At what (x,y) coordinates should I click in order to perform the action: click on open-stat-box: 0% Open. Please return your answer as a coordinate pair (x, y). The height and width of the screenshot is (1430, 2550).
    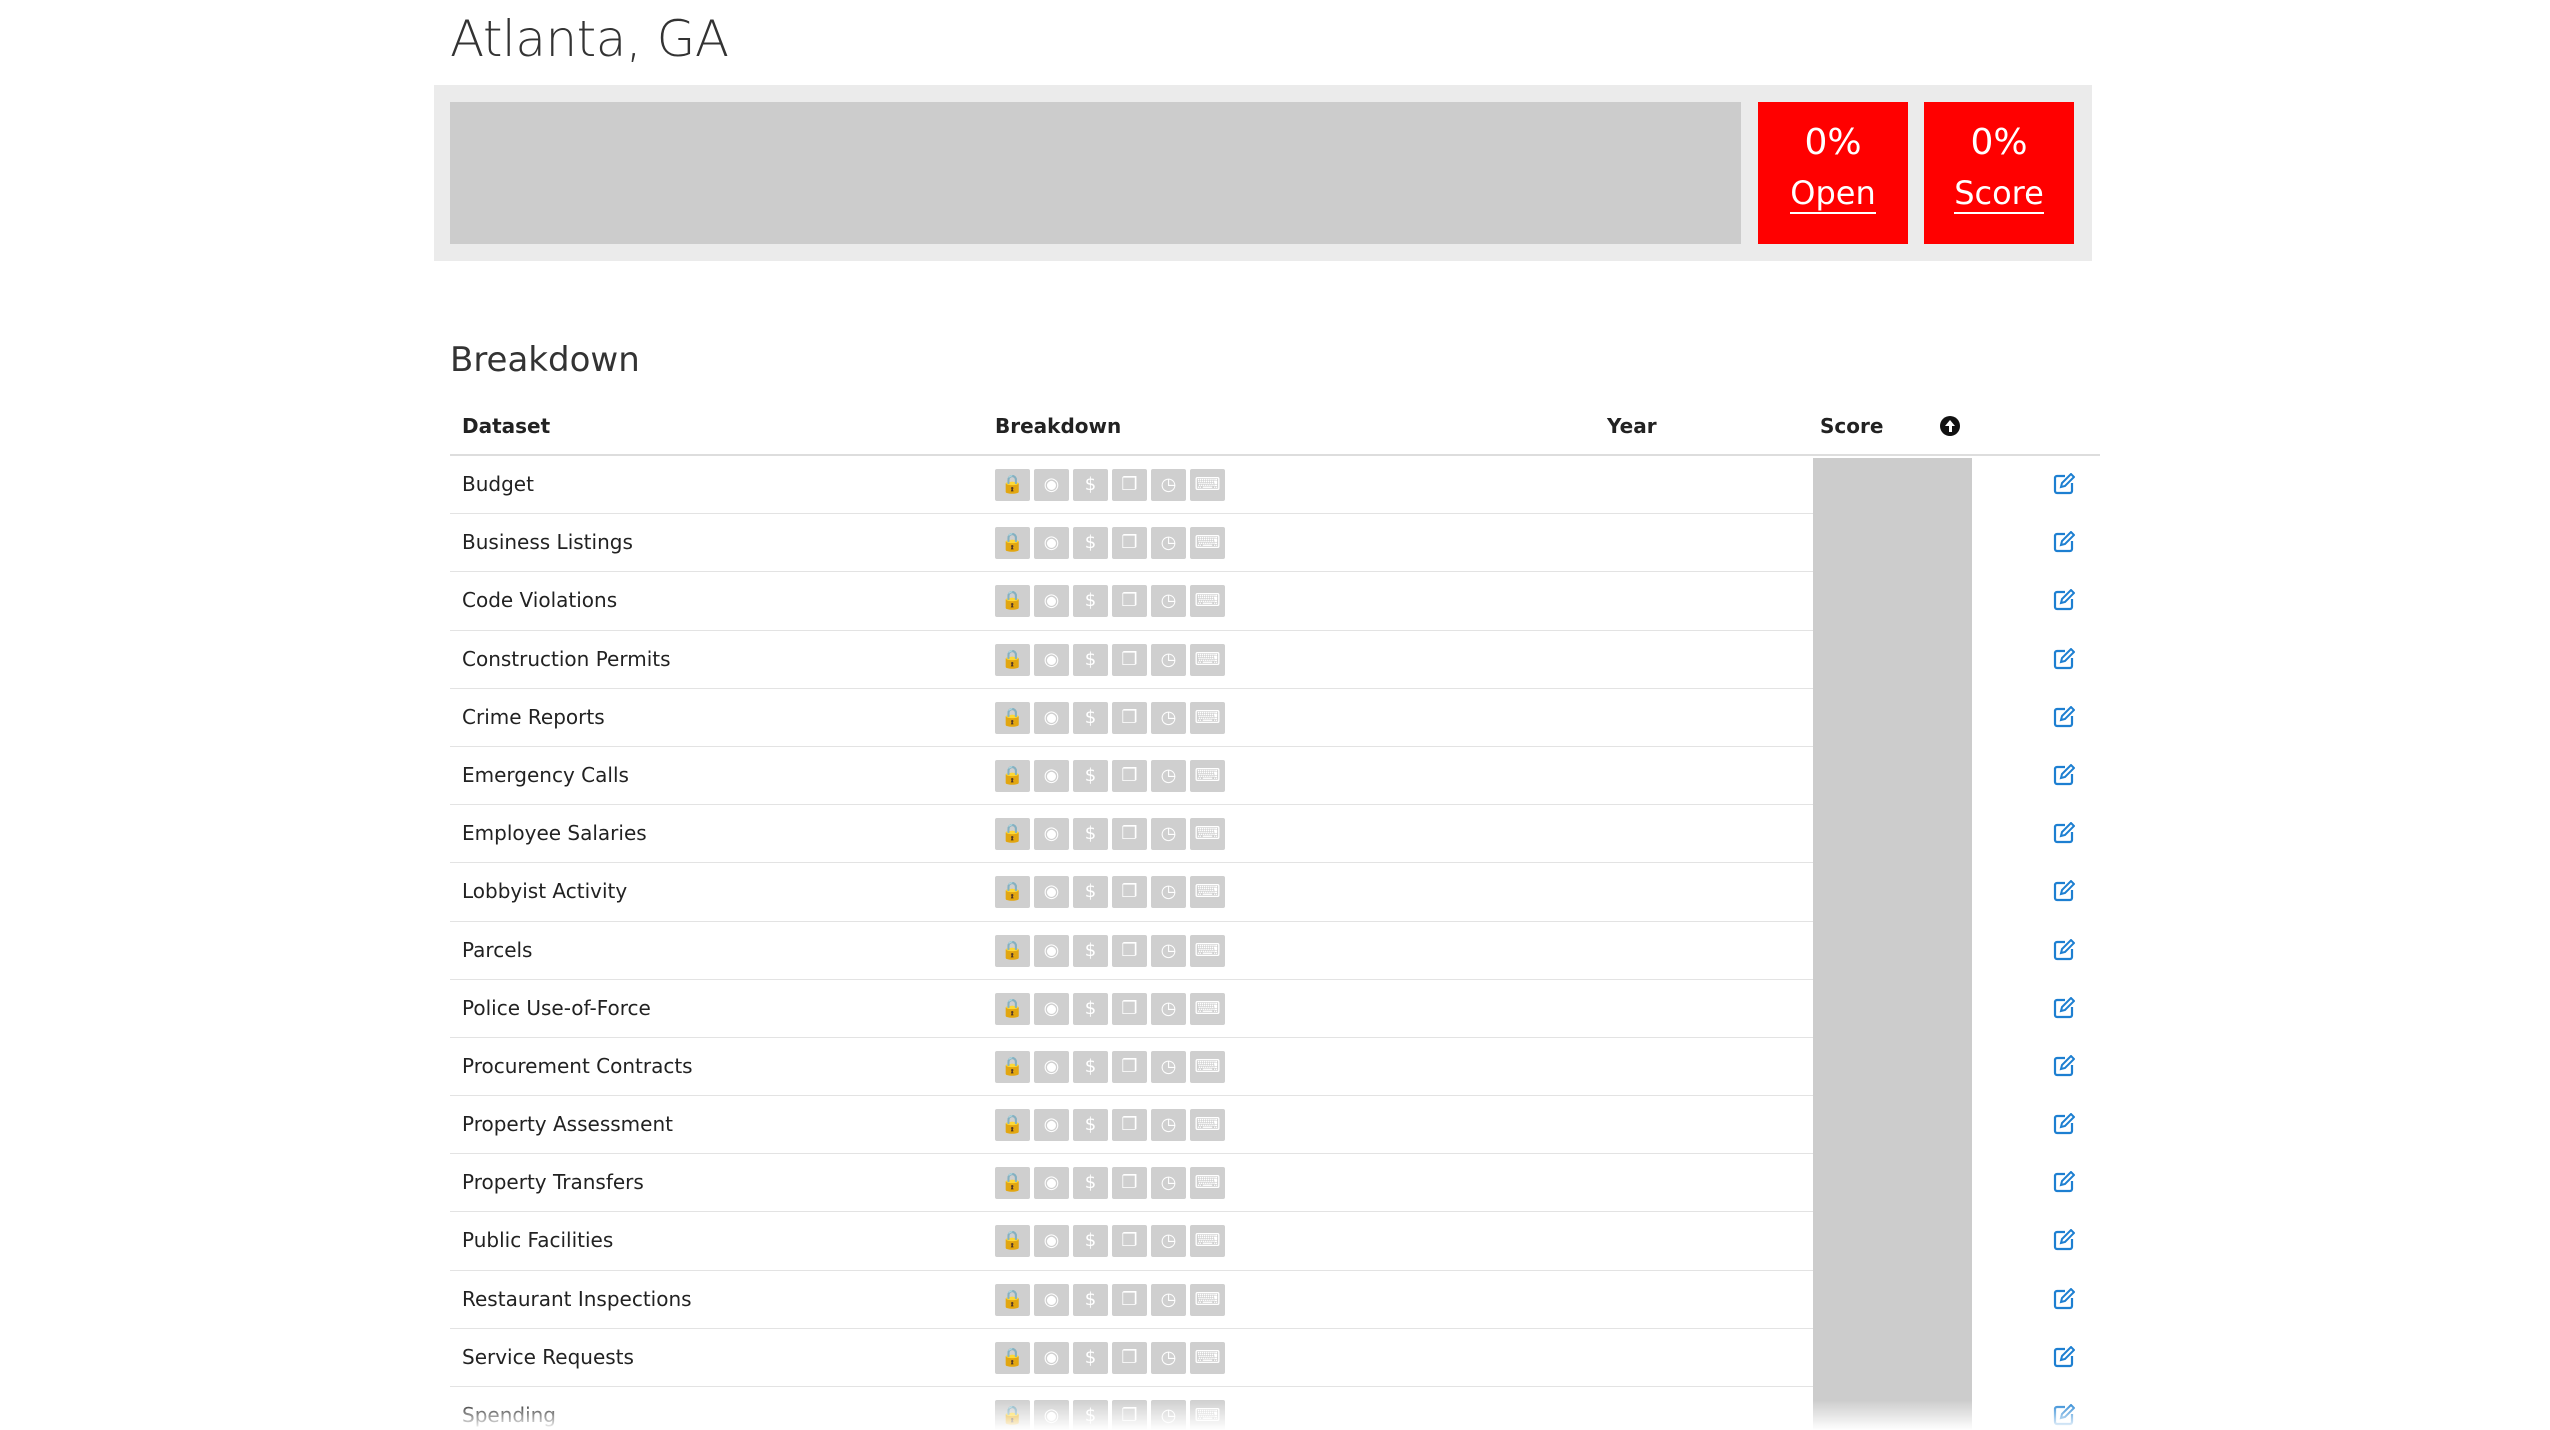
    Looking at the image, I should click on (1833, 173).